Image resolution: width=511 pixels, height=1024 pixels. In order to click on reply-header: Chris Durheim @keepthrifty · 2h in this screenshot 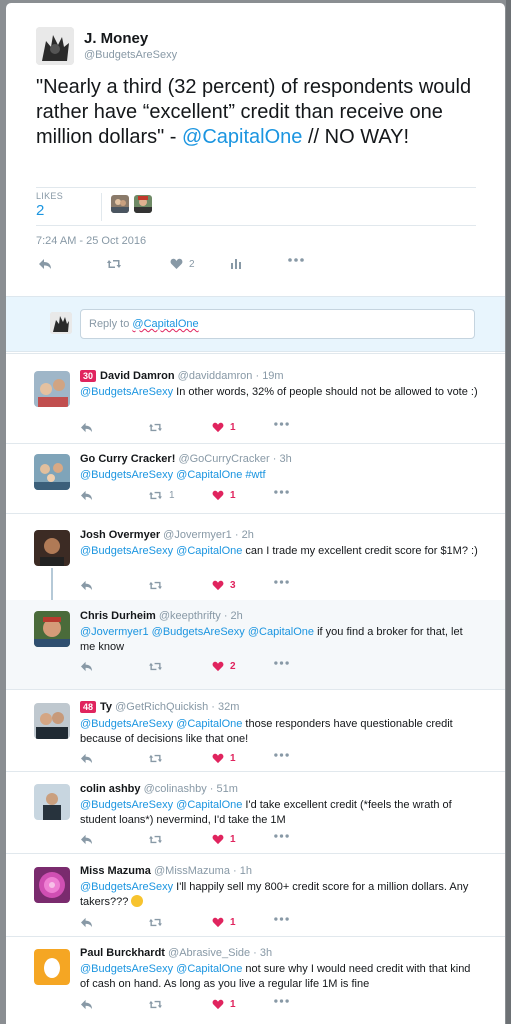, I will do `click(161, 616)`.